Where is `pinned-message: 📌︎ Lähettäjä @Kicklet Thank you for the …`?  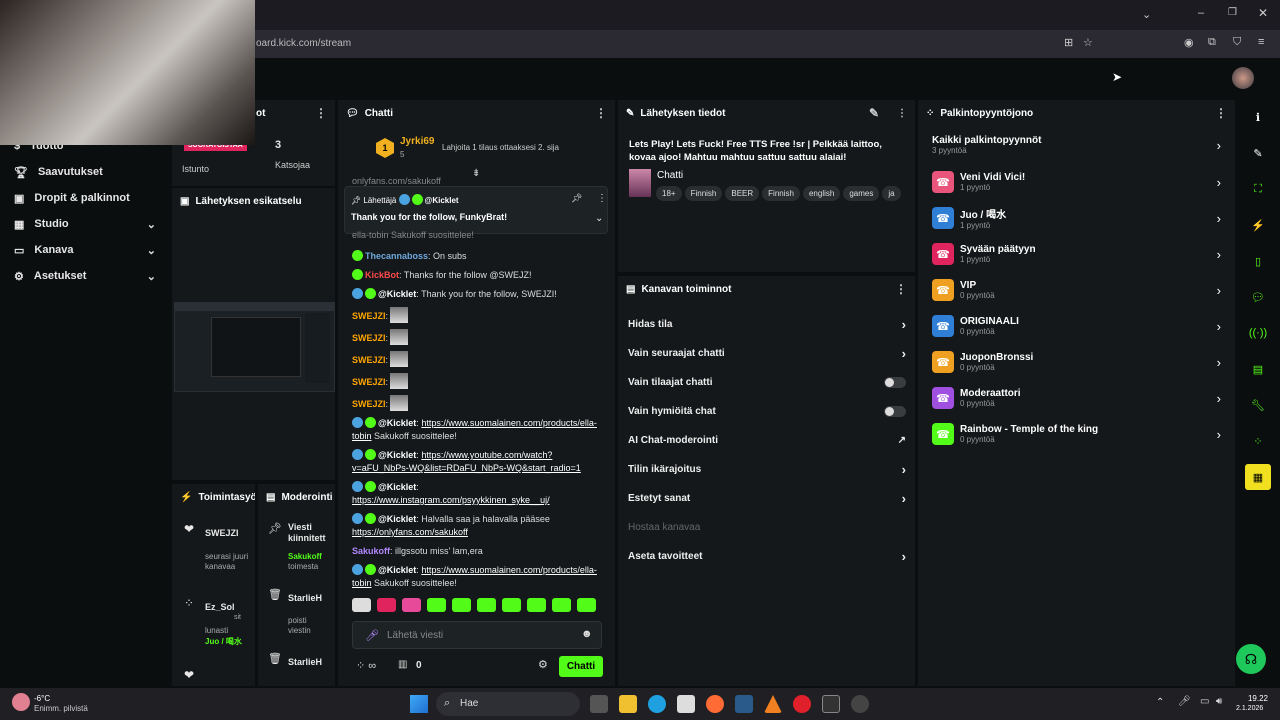 pinned-message: 📌︎ Lähettäjä @Kicklet Thank you for the … is located at coordinates (476, 210).